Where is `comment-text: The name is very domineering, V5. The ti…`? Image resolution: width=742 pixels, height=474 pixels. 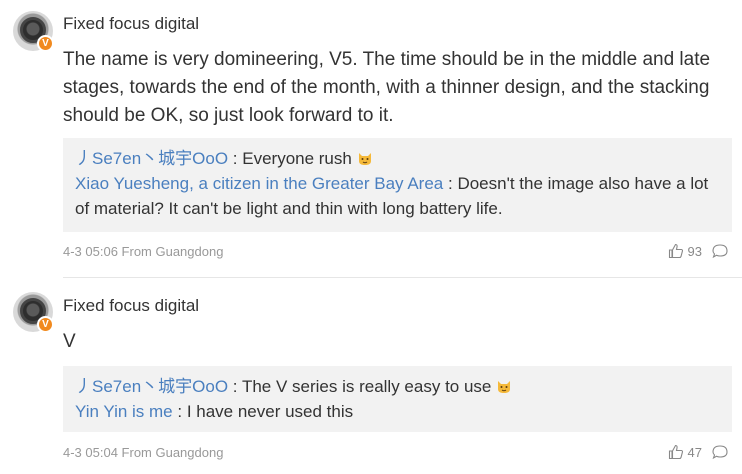
comment-text: The name is very domineering, V5. The ti… is located at coordinates (387, 87).